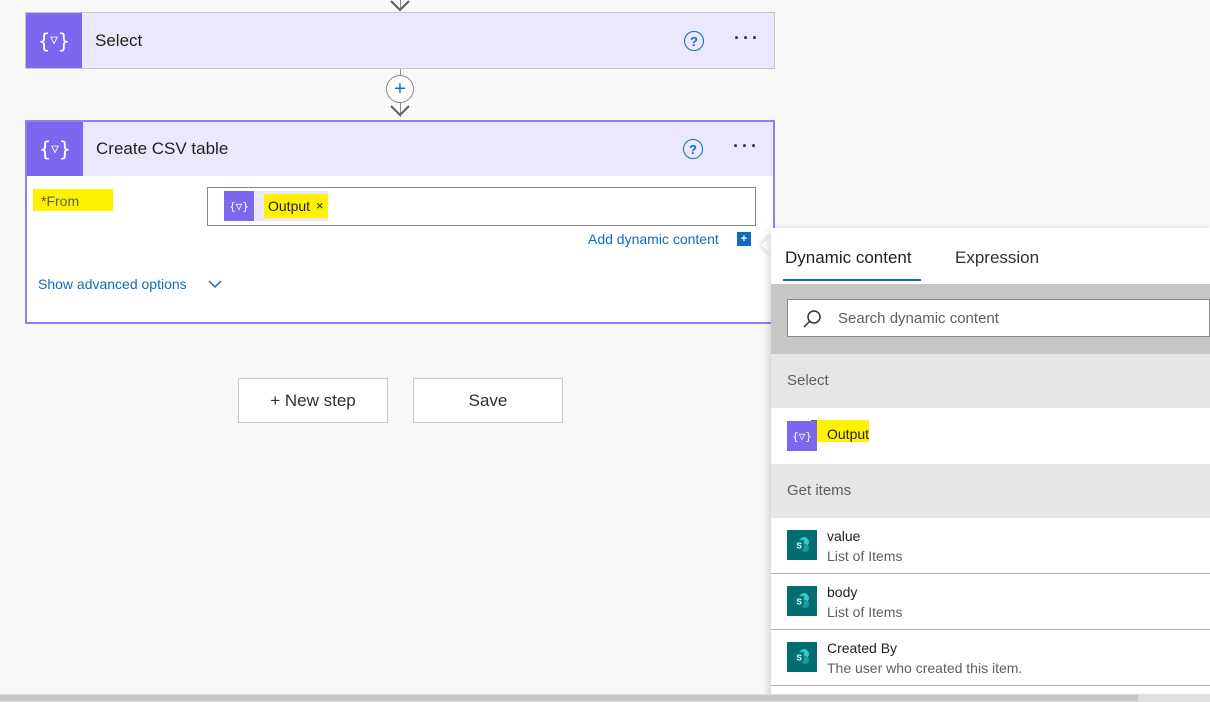 This screenshot has width=1210, height=702. I want to click on from-field-label: *From, so click(73, 200).